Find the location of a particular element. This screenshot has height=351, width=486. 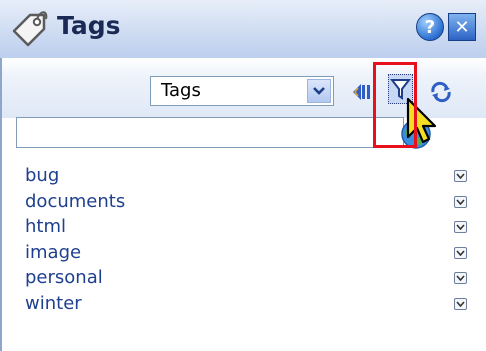

tag-link: personal is located at coordinates (64, 278).